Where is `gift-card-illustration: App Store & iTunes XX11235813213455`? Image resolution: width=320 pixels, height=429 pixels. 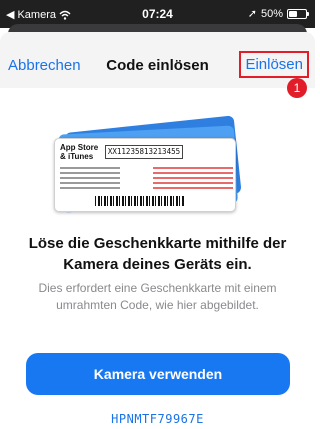 gift-card-illustration: App Store & iTunes XX11235813213455 is located at coordinates (150, 164).